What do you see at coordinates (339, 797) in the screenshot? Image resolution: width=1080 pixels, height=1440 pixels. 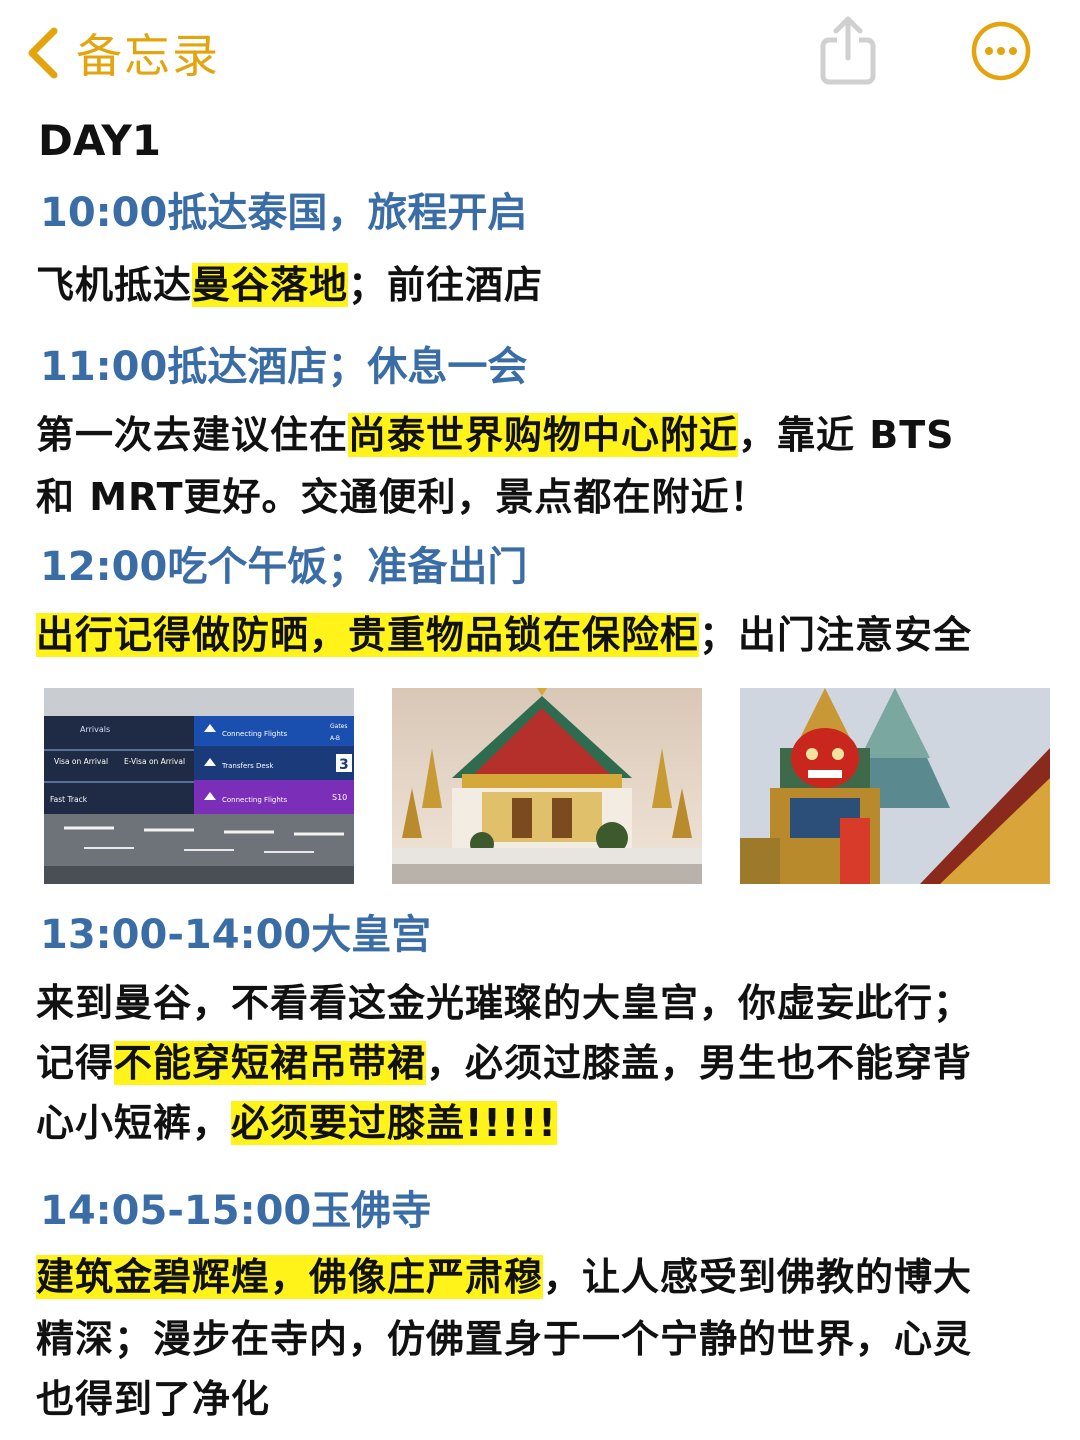 I see `sign-text: S10` at bounding box center [339, 797].